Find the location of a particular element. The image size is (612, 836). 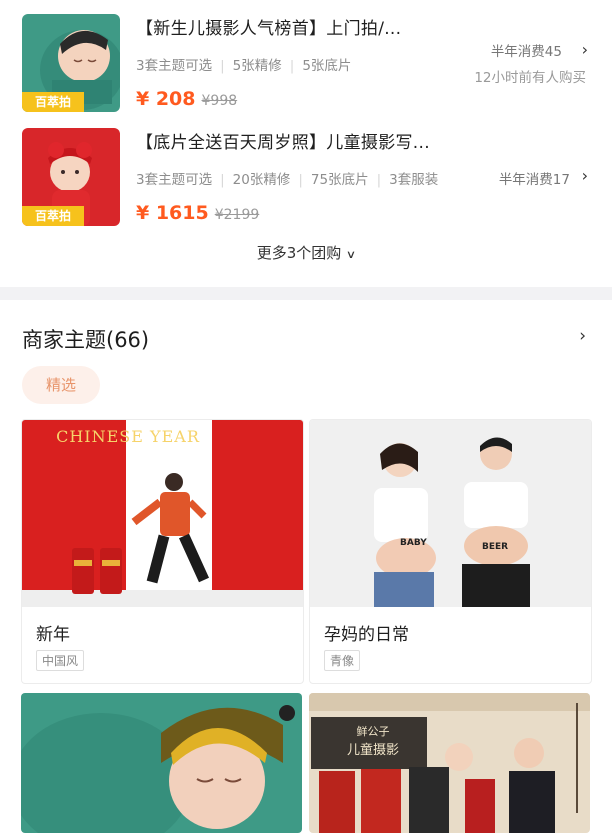

theme-card: 鲜公子 儿童摄影 is located at coordinates (449, 763).